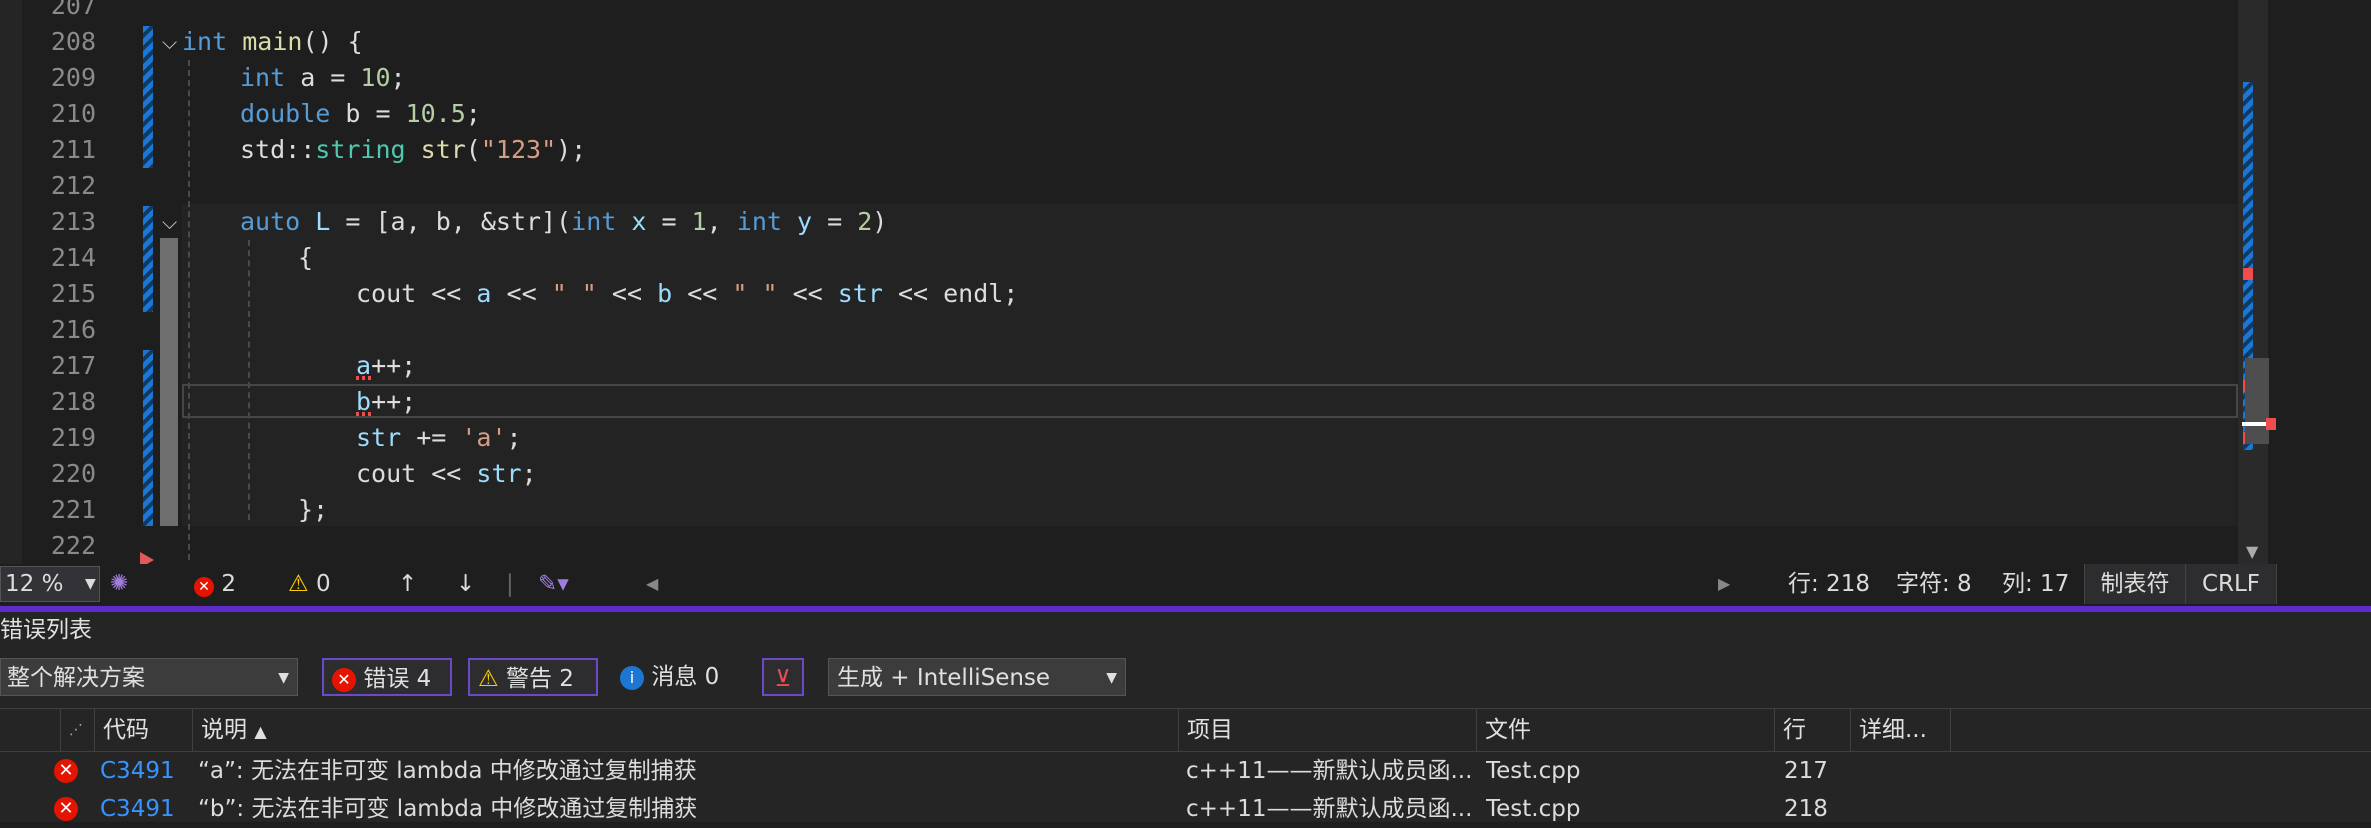 The image size is (2371, 828). What do you see at coordinates (407, 584) in the screenshot?
I see `previous-issue-button: ↑` at bounding box center [407, 584].